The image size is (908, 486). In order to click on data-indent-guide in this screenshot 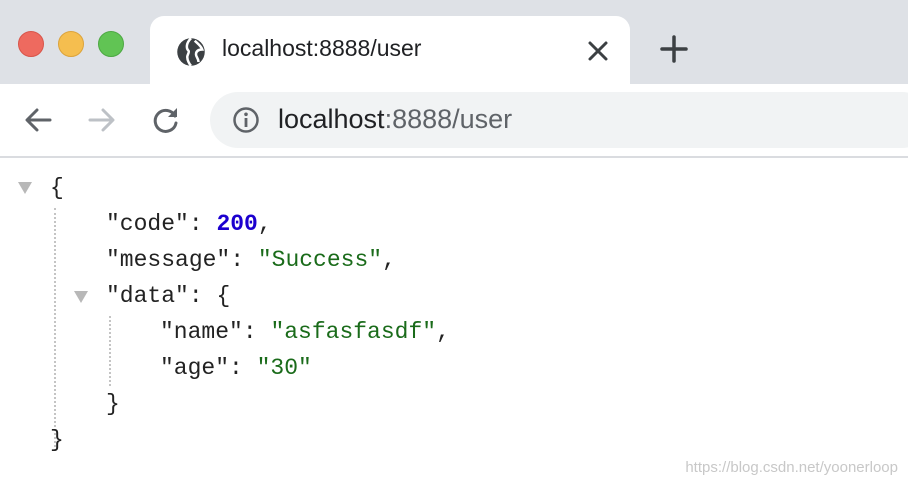, I will do `click(110, 351)`.